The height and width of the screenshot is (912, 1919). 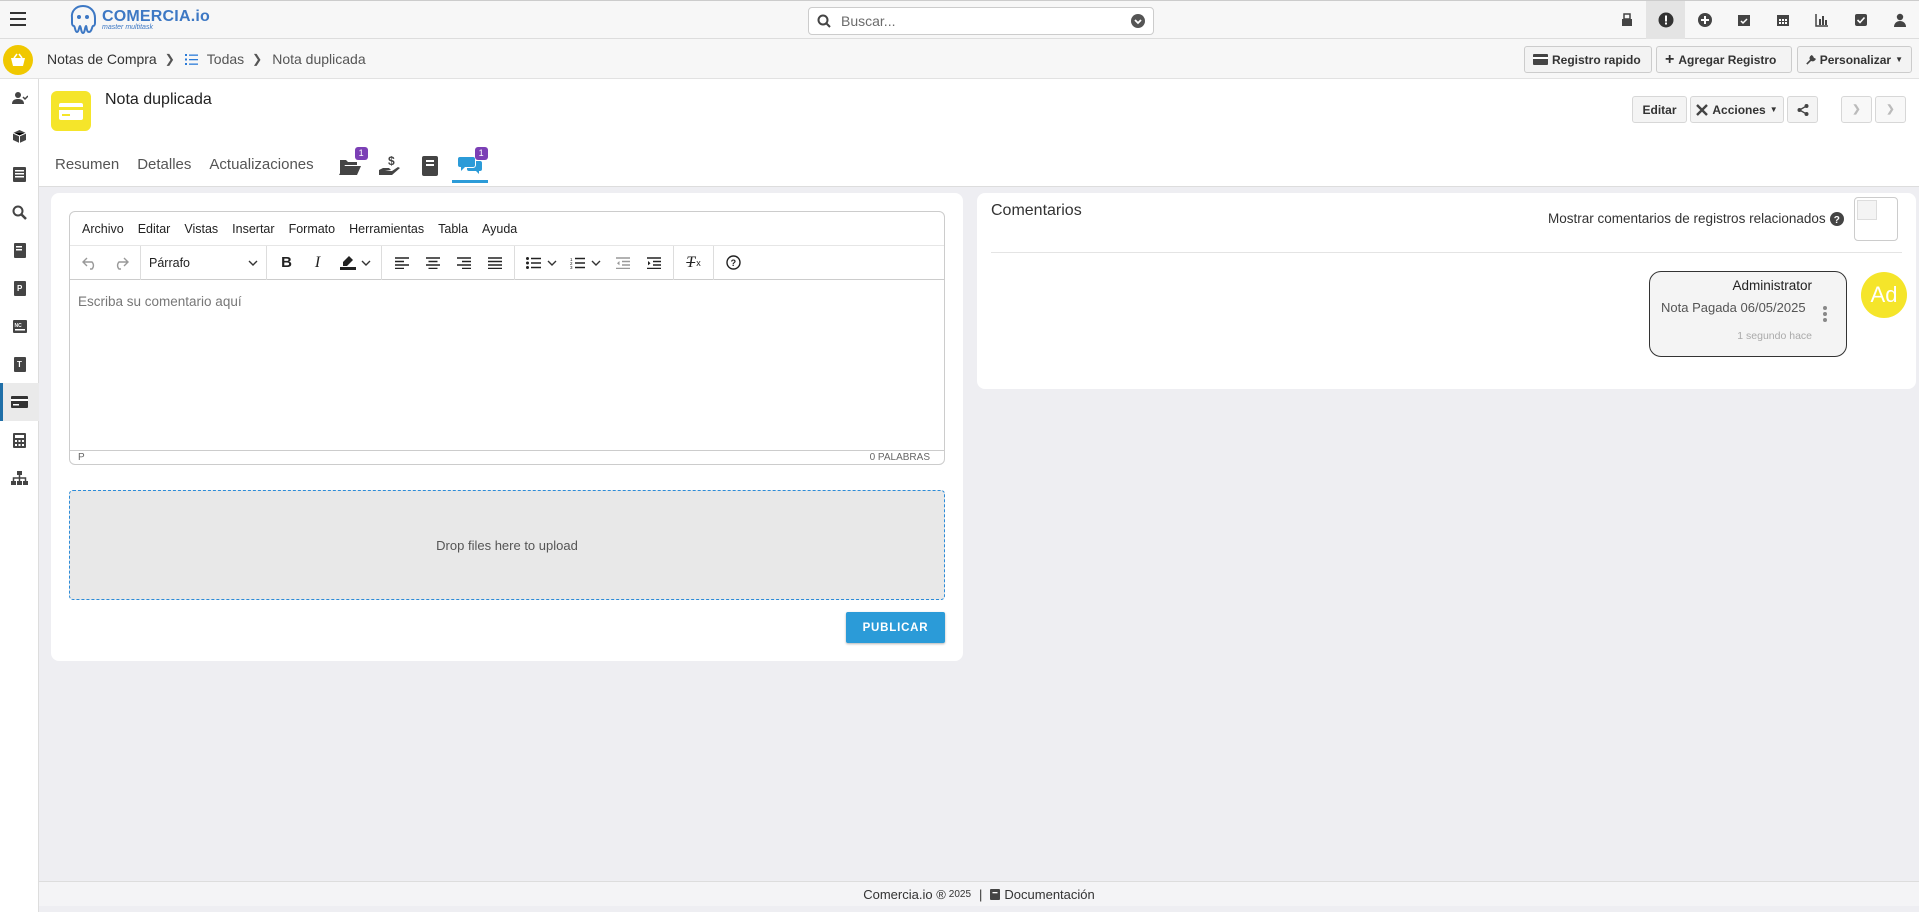 What do you see at coordinates (571, 267) in the screenshot?
I see `svg-text: 3` at bounding box center [571, 267].